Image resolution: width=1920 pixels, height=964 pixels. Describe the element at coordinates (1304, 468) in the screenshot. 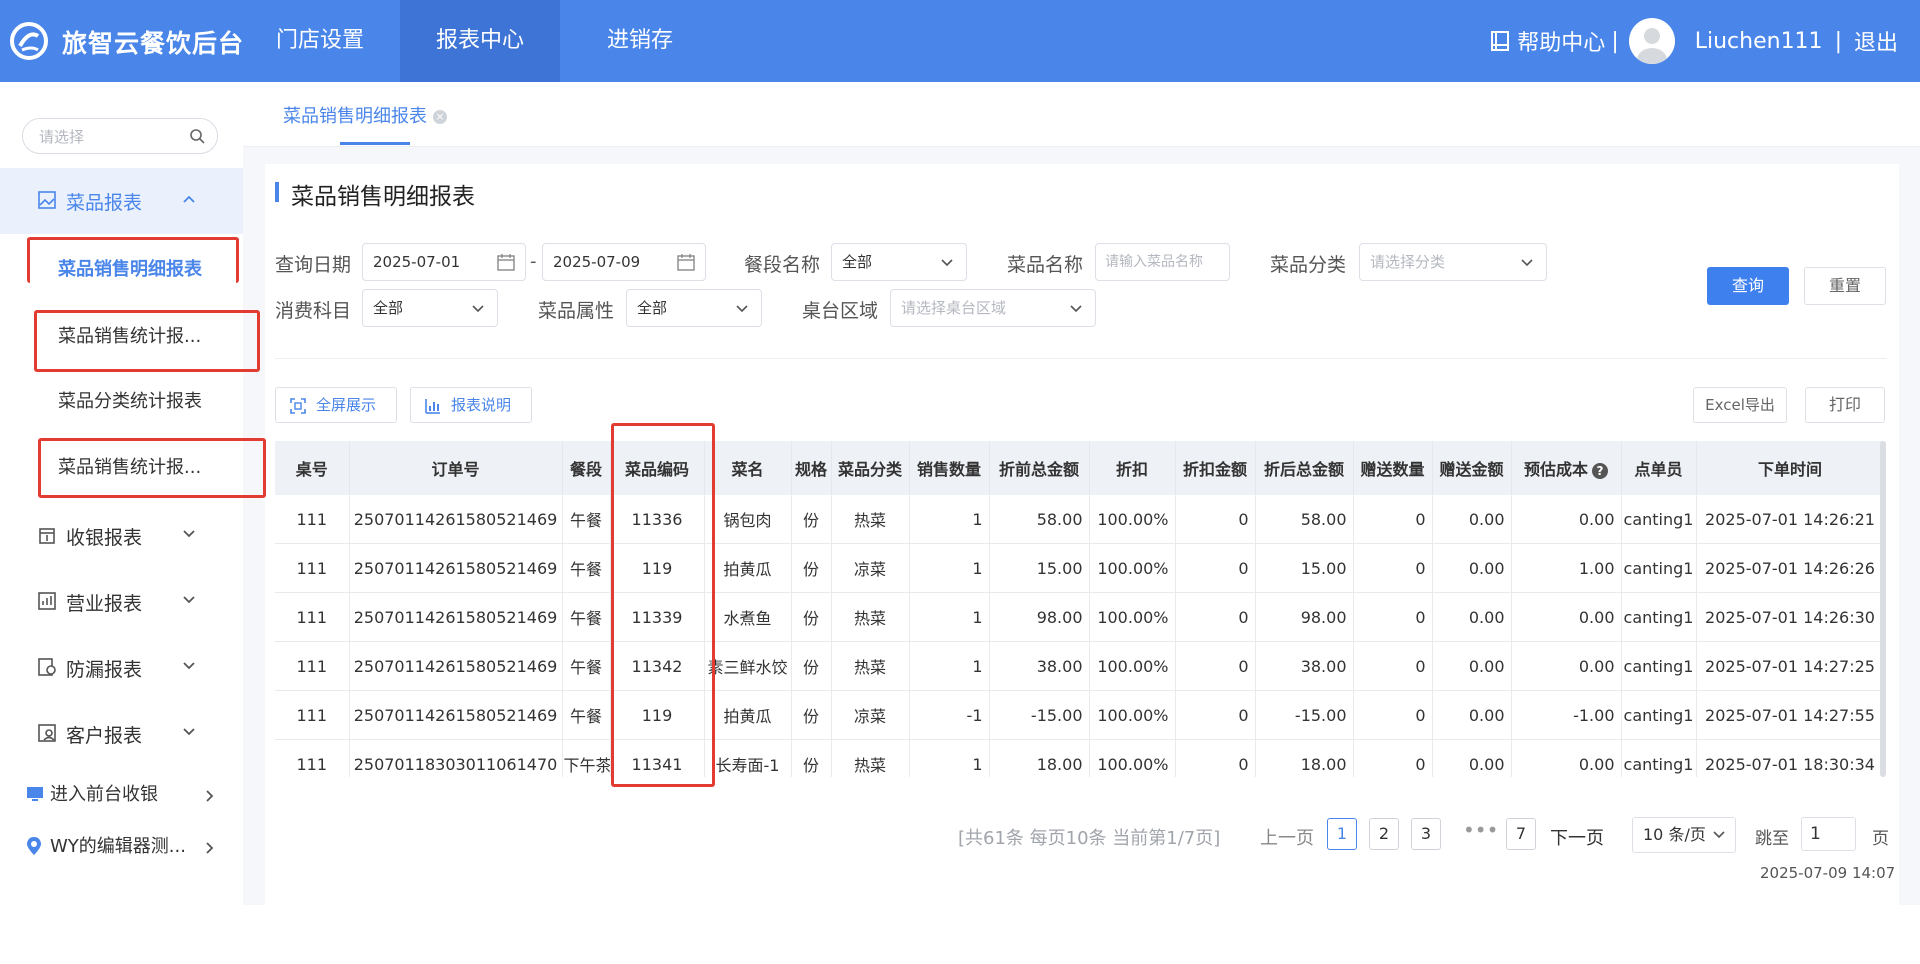

I see `col-header: 折后总金额` at that location.